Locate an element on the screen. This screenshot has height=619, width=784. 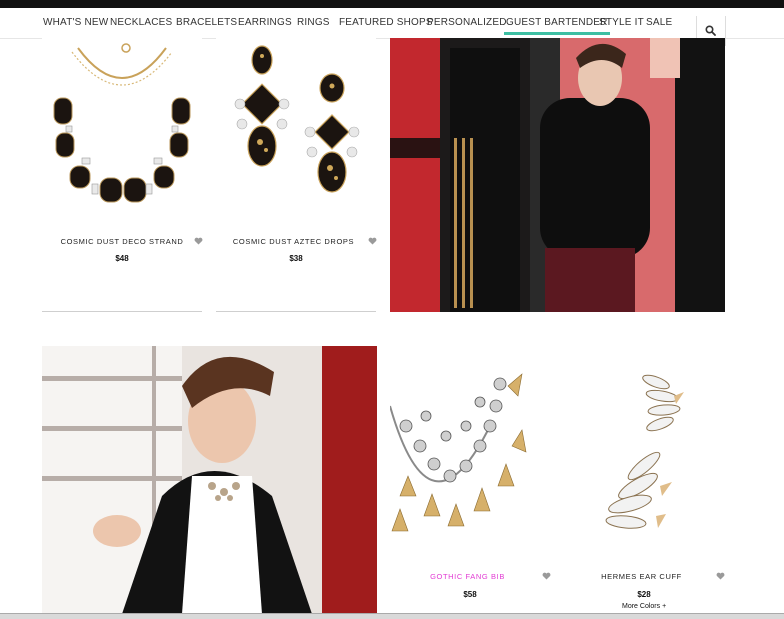
product-name: HERMES EAR CUFF is located at coordinates (641, 576).